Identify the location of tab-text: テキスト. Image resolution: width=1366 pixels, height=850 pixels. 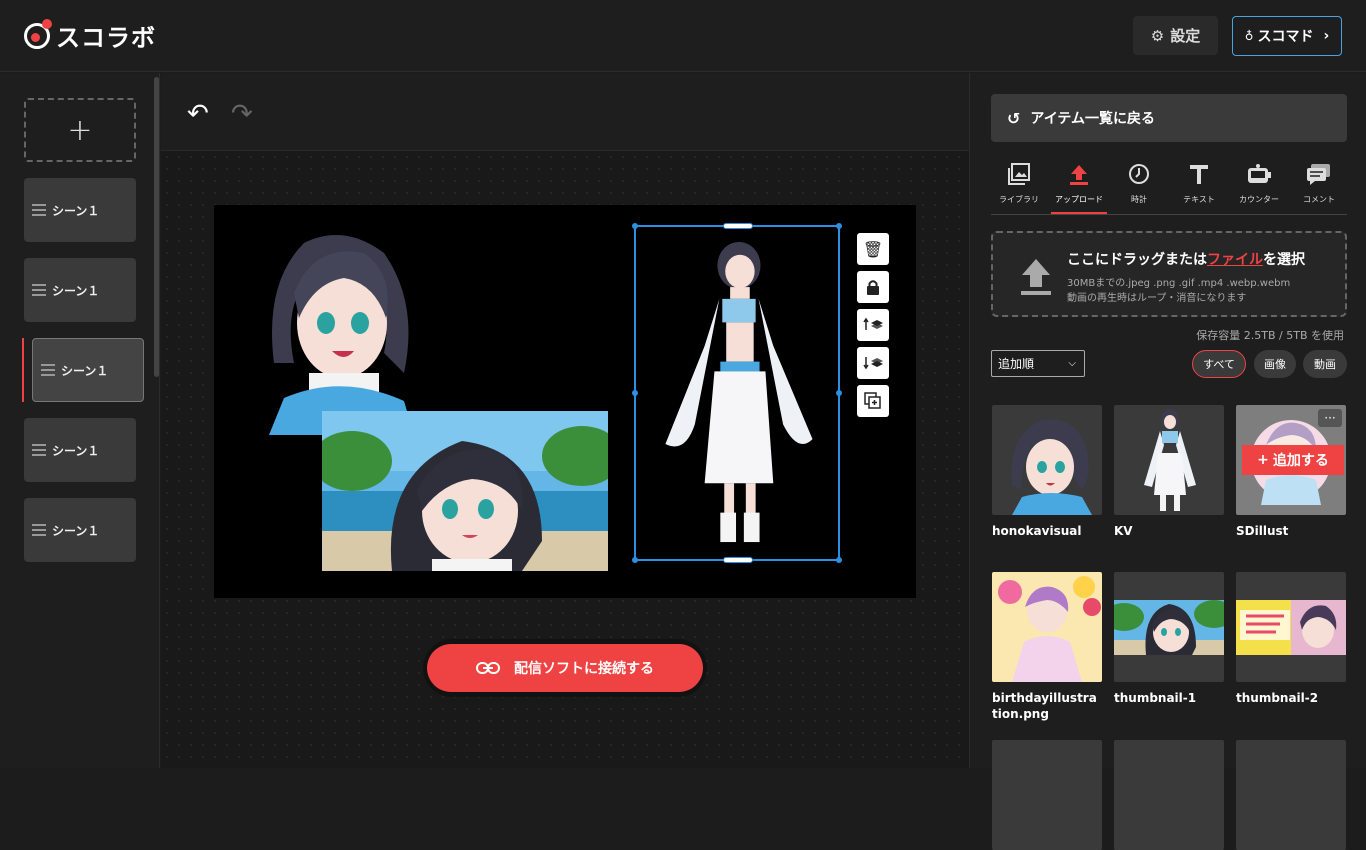
(1199, 188).